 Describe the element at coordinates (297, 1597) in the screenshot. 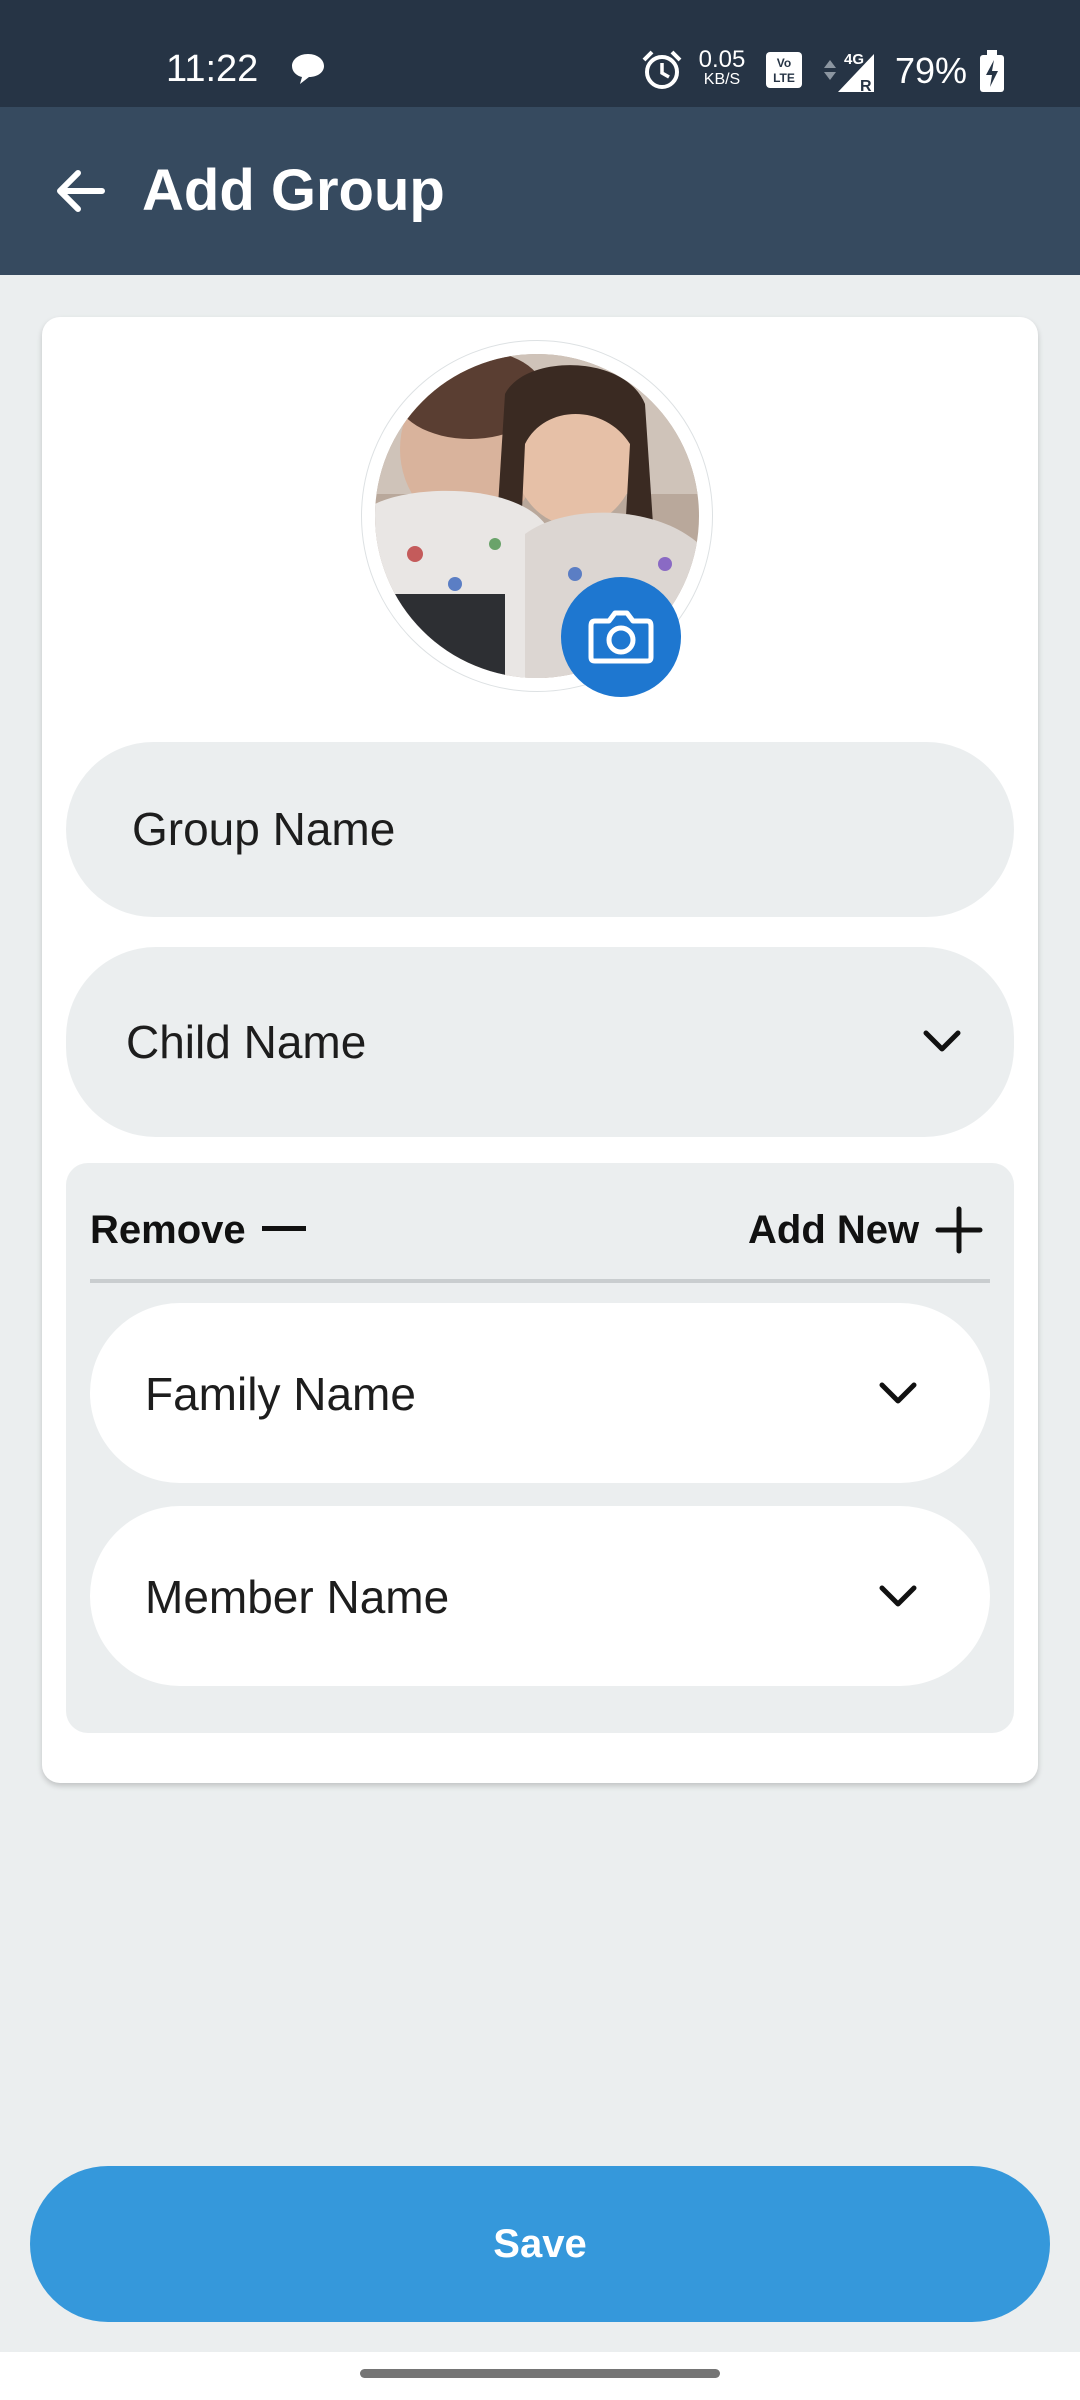

I see `member-name-placeholder: Member Name` at that location.